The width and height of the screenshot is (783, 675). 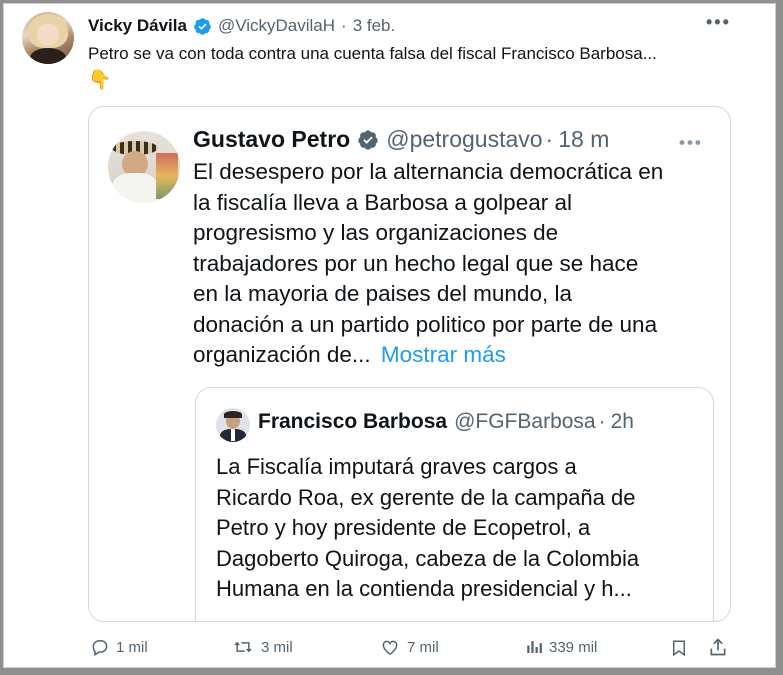 I want to click on petro-avatar, so click(x=144, y=167).